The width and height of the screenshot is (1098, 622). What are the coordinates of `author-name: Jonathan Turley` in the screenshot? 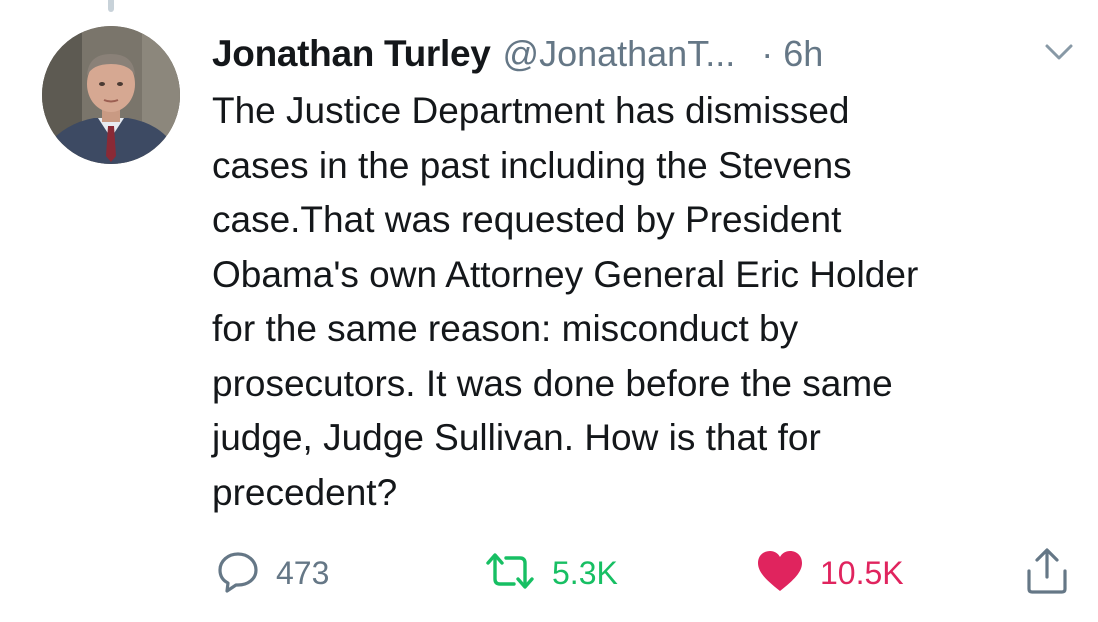 It's located at (351, 54).